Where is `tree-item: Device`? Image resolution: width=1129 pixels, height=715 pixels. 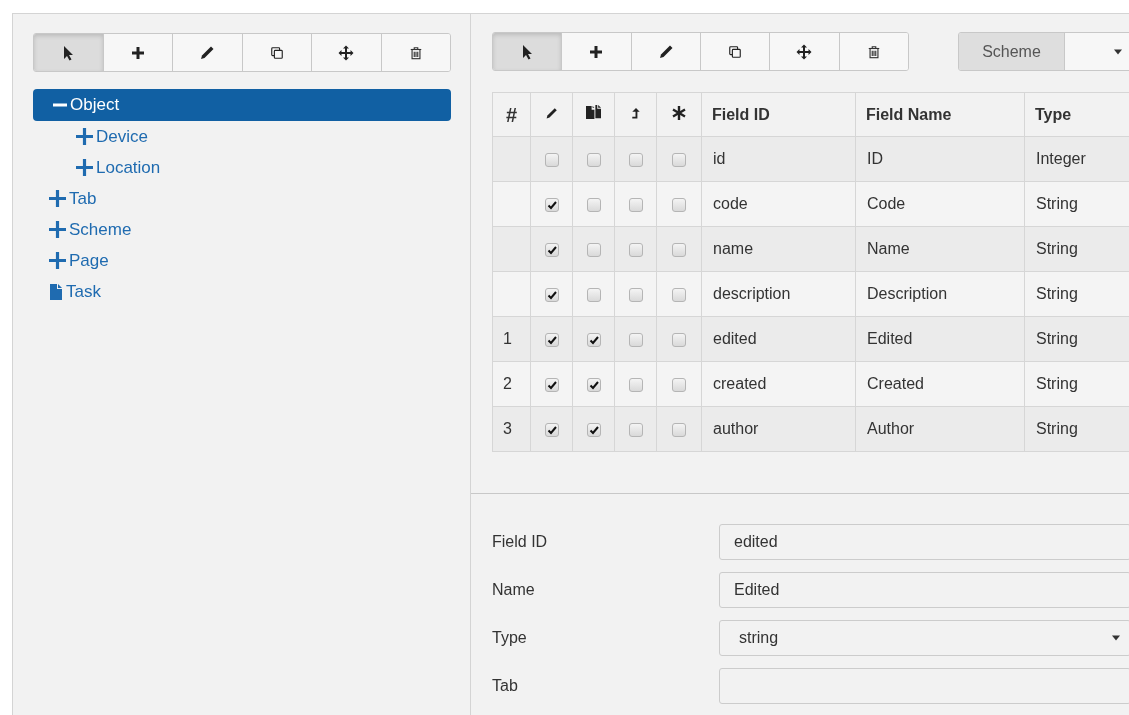
tree-item: Device is located at coordinates (242, 136).